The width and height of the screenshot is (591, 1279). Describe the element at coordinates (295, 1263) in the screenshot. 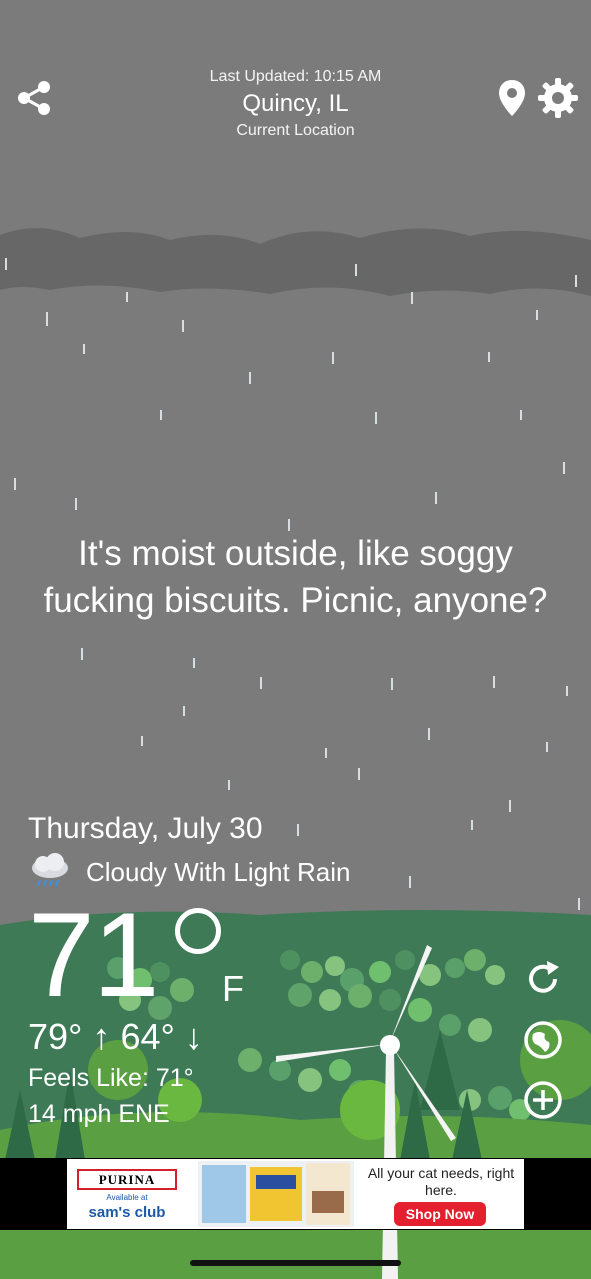

I see `home-indicator` at that location.